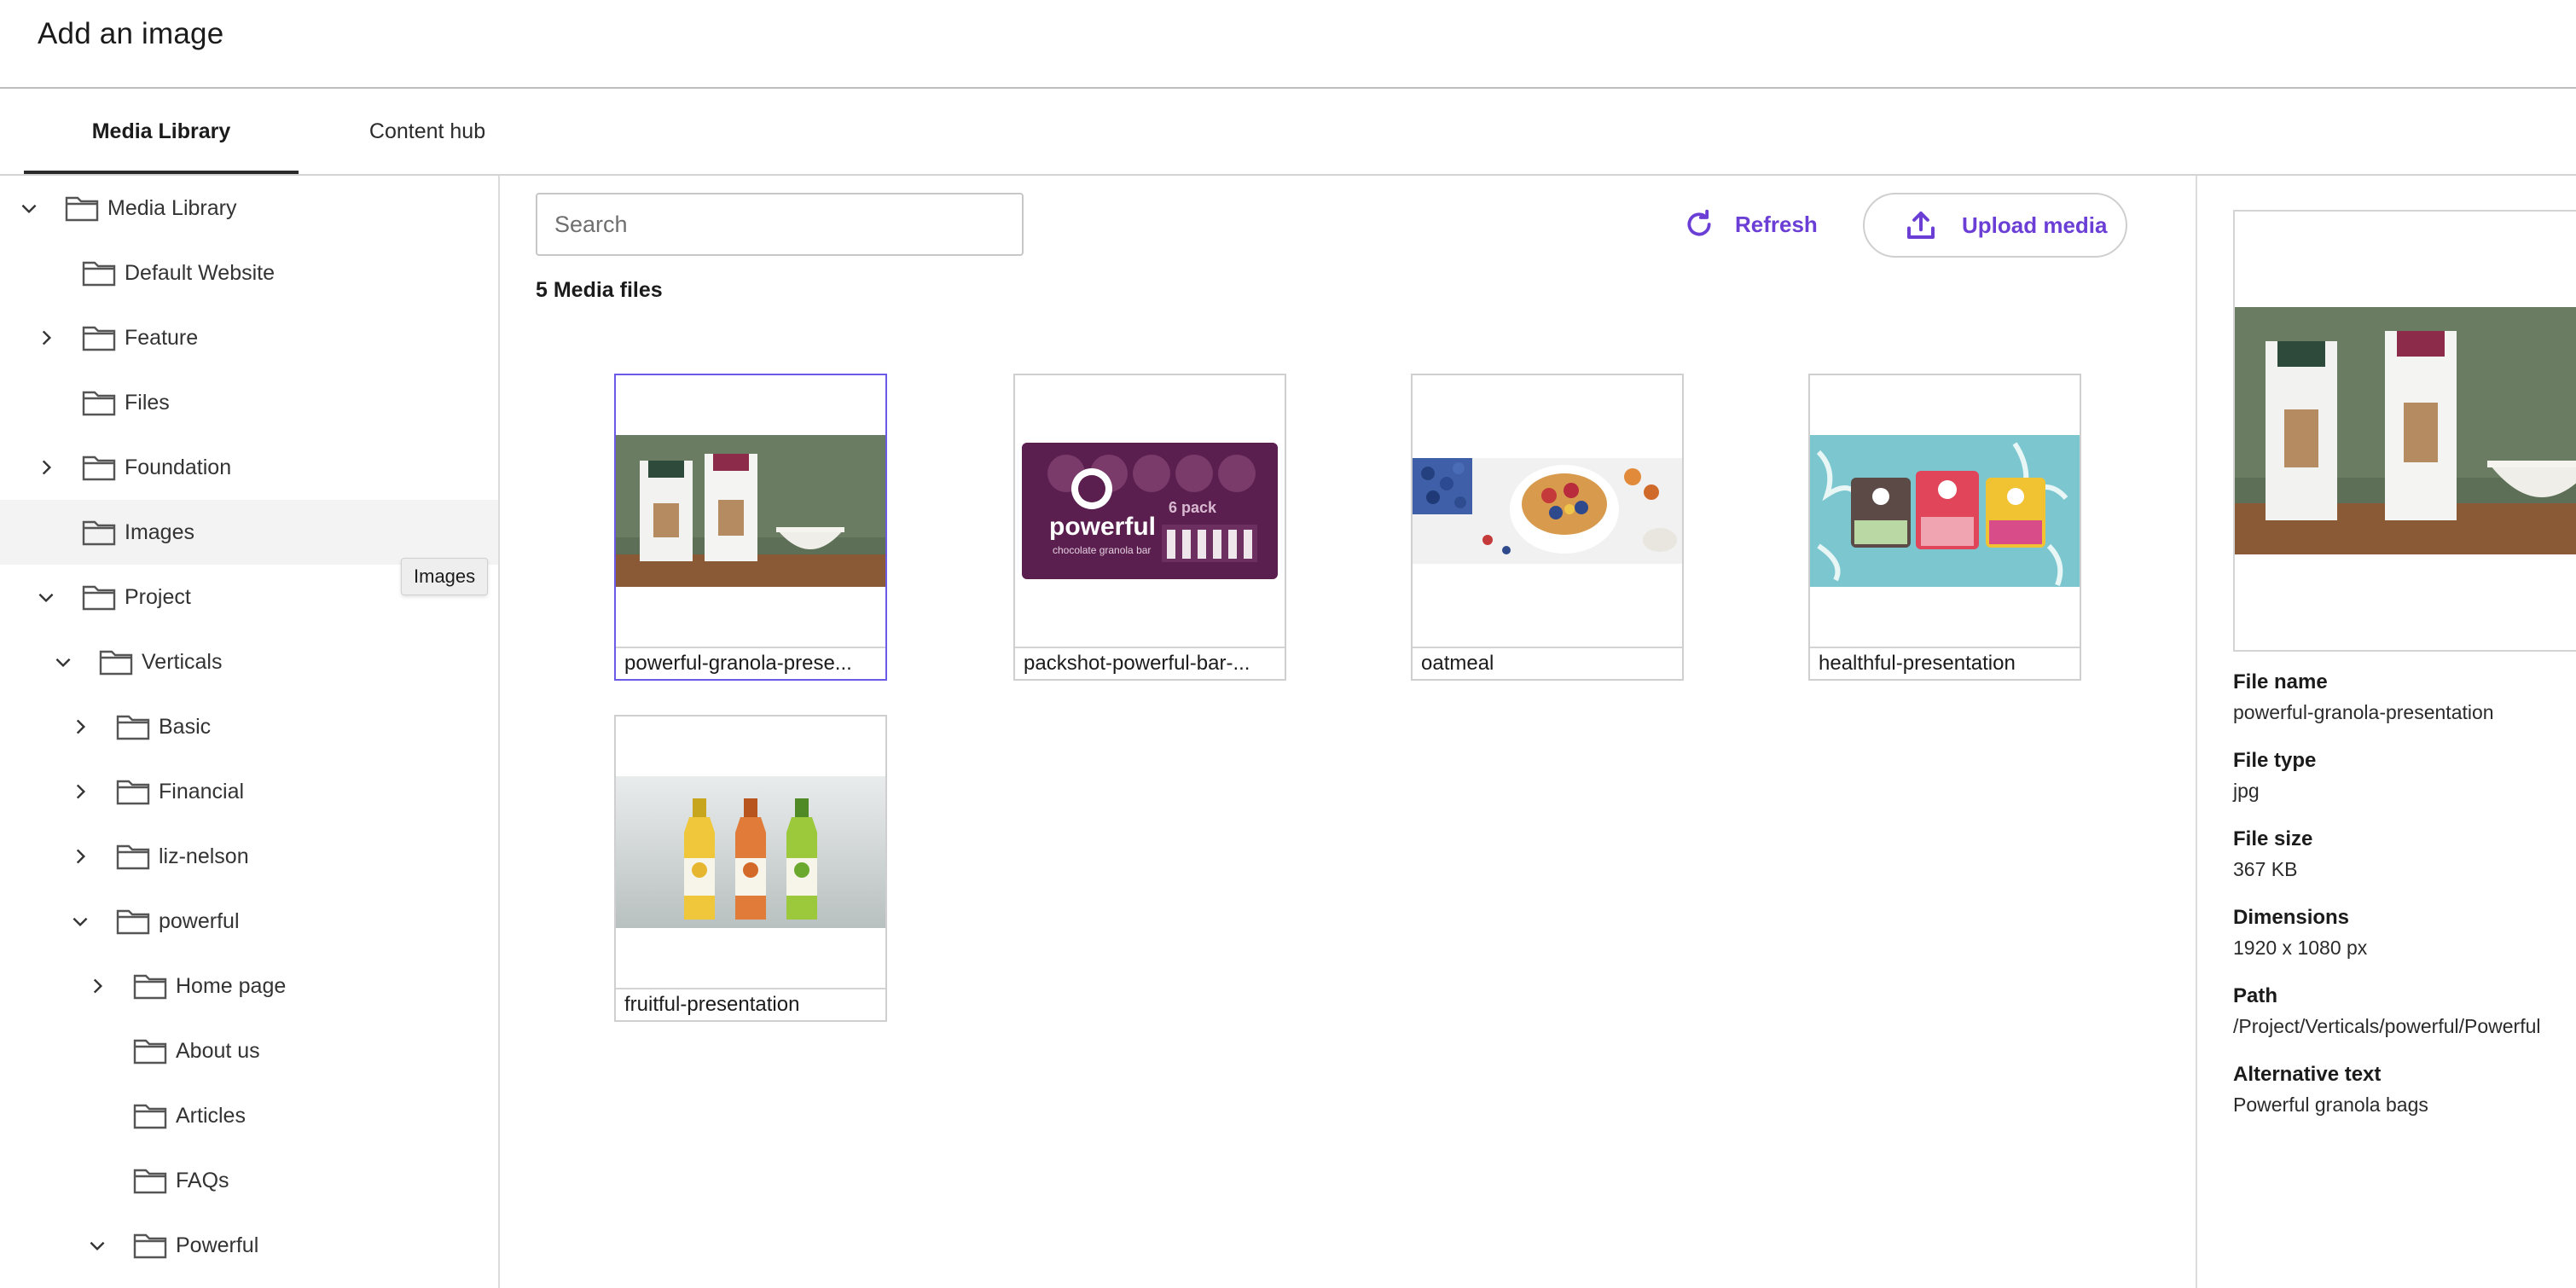  Describe the element at coordinates (211, 1115) in the screenshot. I see `tree-item-label: Articles` at that location.